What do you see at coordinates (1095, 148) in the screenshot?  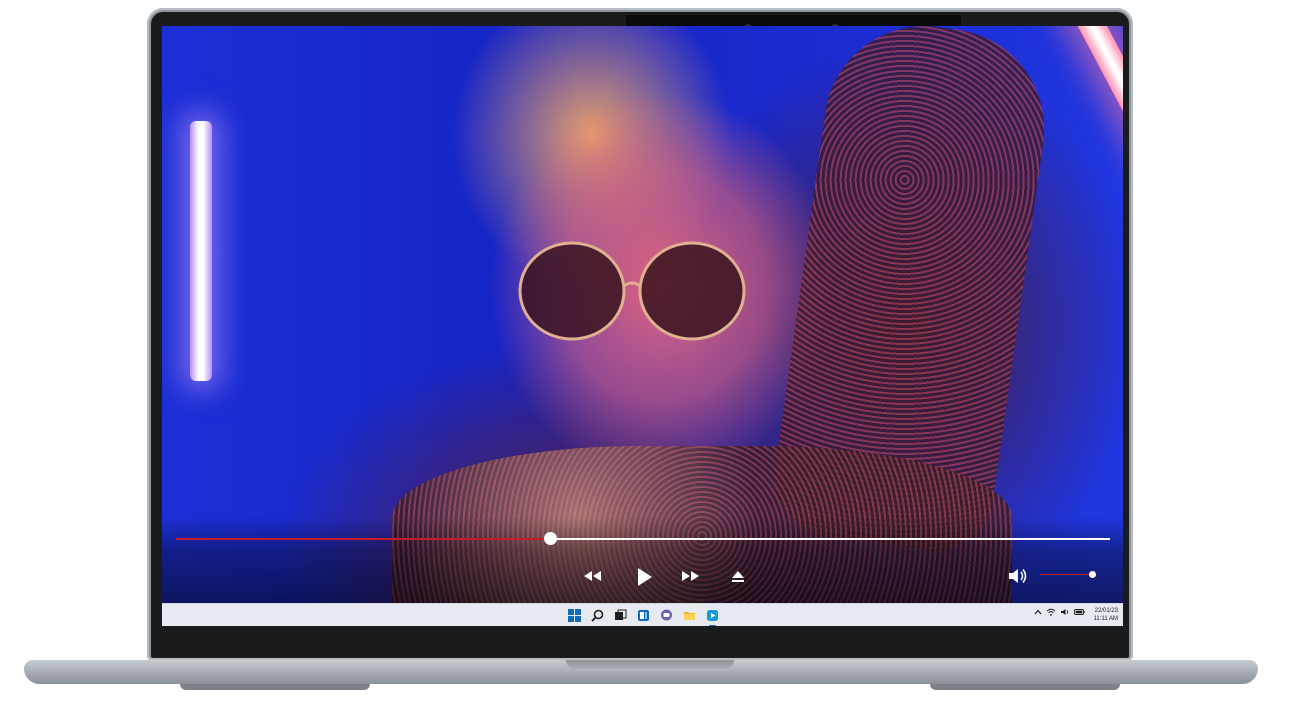 I see `neon-light-right` at bounding box center [1095, 148].